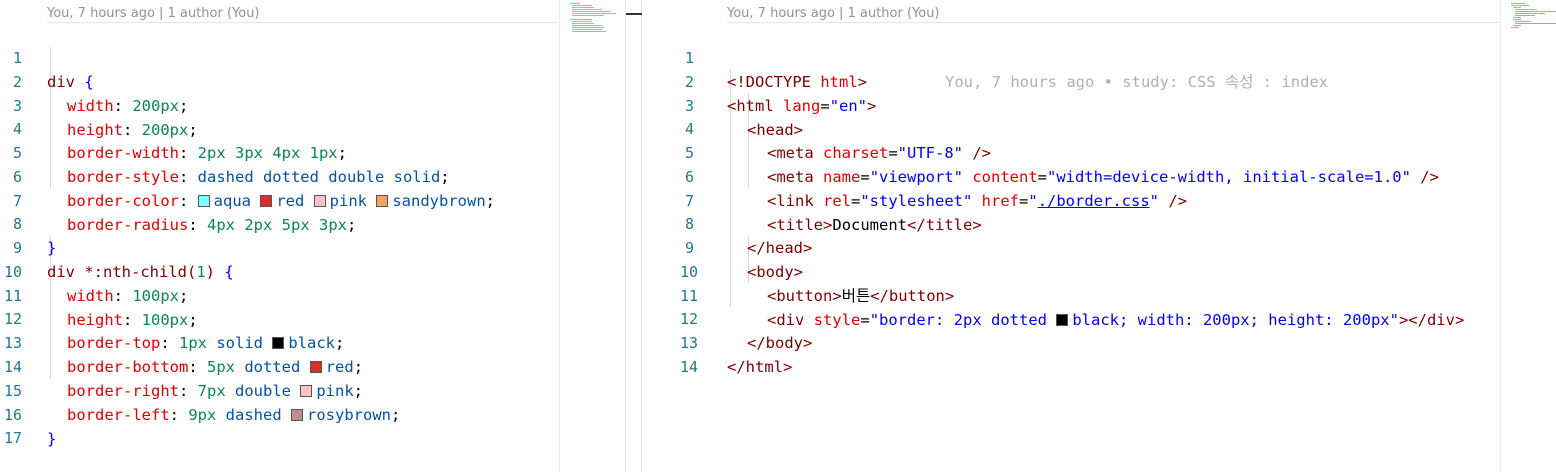 Image resolution: width=1556 pixels, height=472 pixels. I want to click on code-line: 9 <body>, so click(1099, 246).